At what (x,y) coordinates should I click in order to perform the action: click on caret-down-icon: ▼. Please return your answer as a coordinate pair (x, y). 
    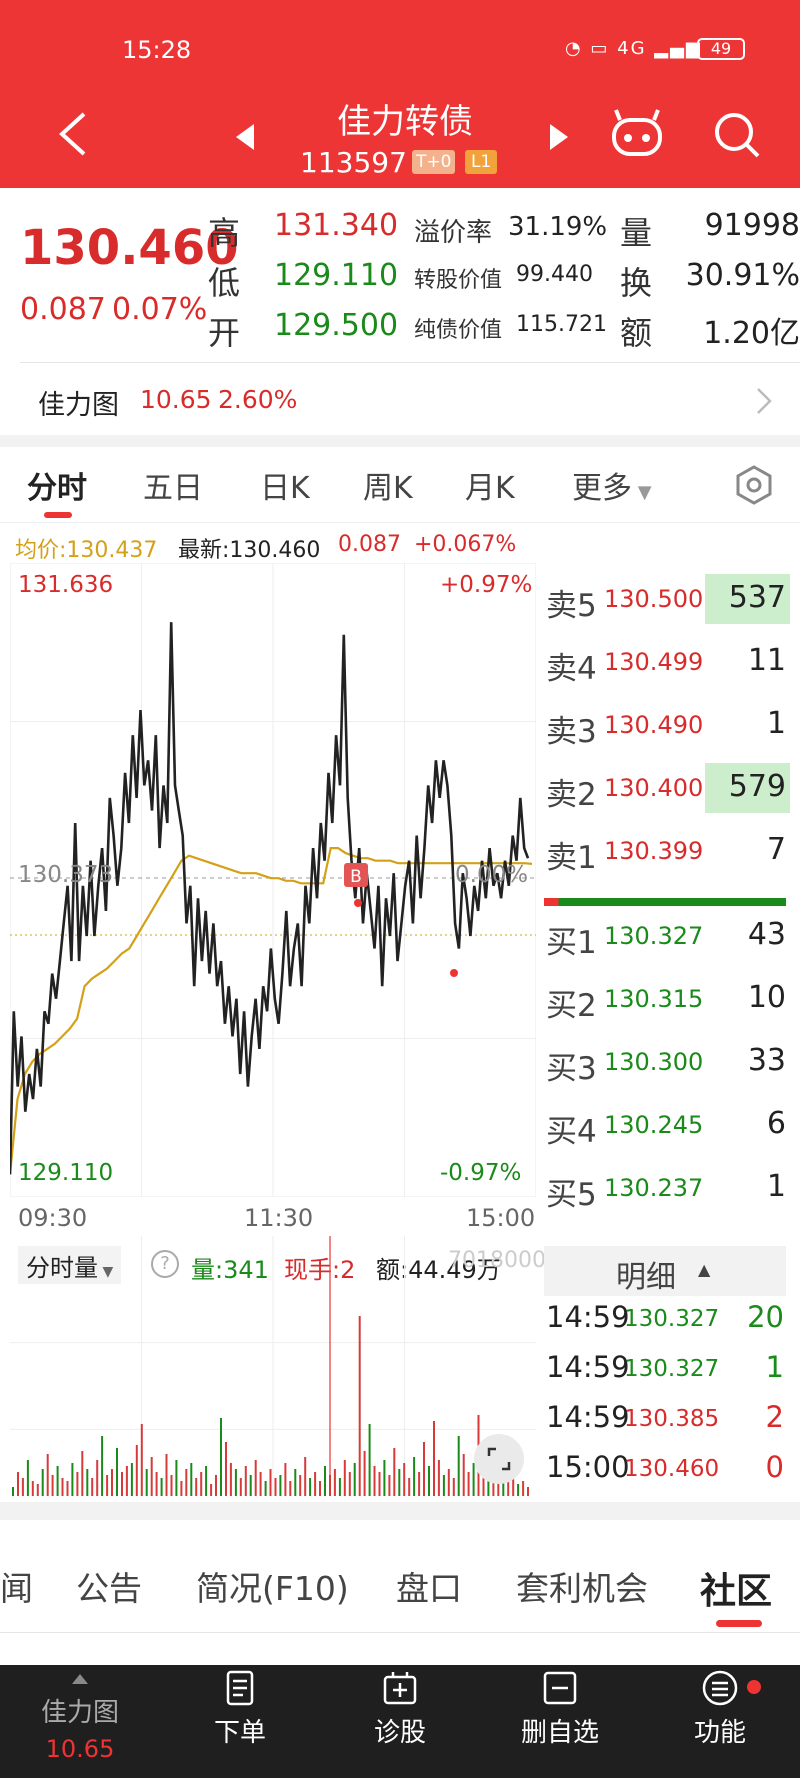
    Looking at the image, I should click on (642, 492).